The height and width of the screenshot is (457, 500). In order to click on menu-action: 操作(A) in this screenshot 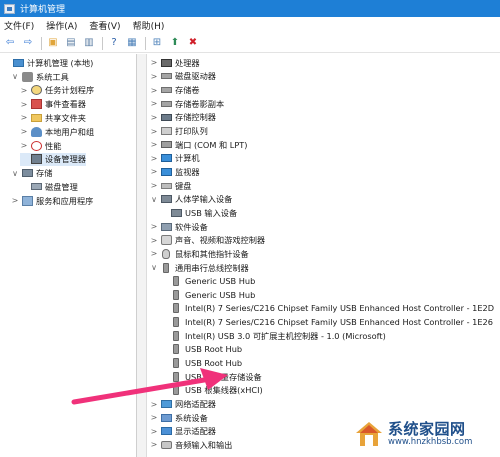, I will do `click(61, 25)`.